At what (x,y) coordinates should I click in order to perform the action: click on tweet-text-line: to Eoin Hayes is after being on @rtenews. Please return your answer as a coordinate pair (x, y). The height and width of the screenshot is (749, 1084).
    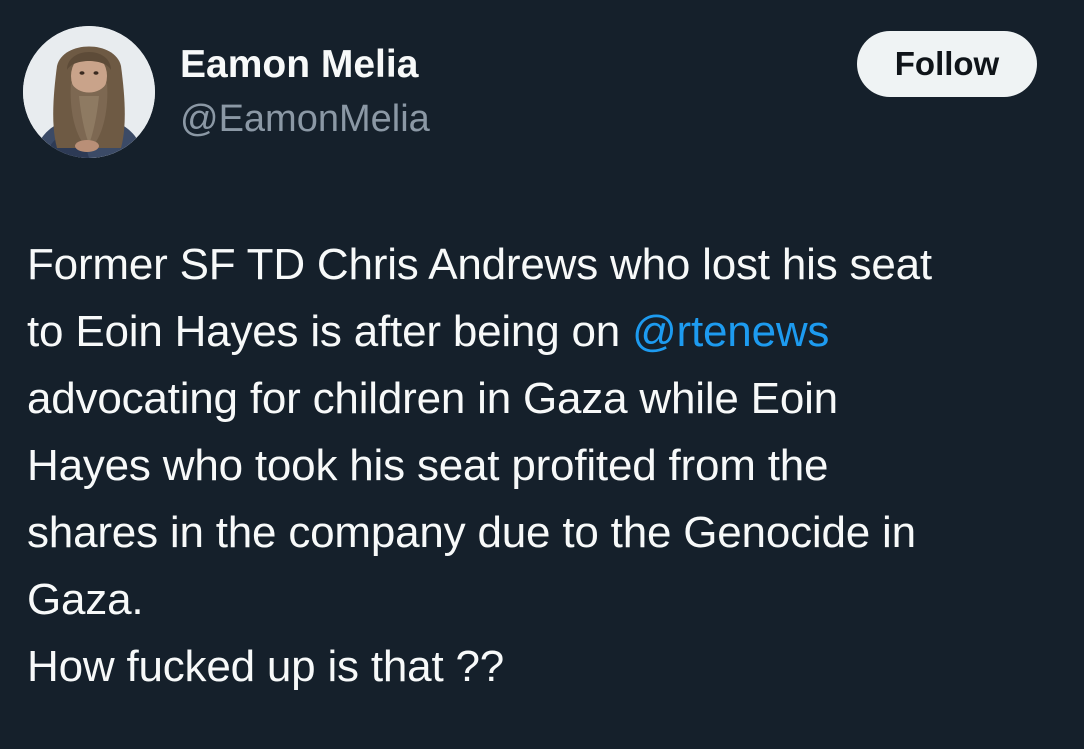
    Looking at the image, I should click on (549, 331).